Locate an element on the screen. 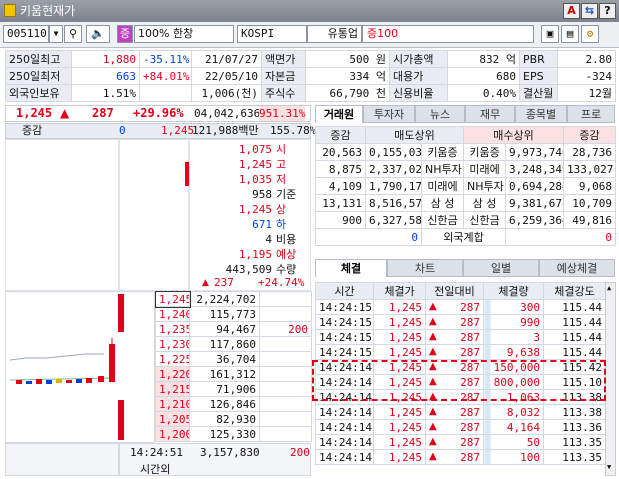 This screenshot has width=619, height=479. exchange-field: KOSPI is located at coordinates (272, 34).